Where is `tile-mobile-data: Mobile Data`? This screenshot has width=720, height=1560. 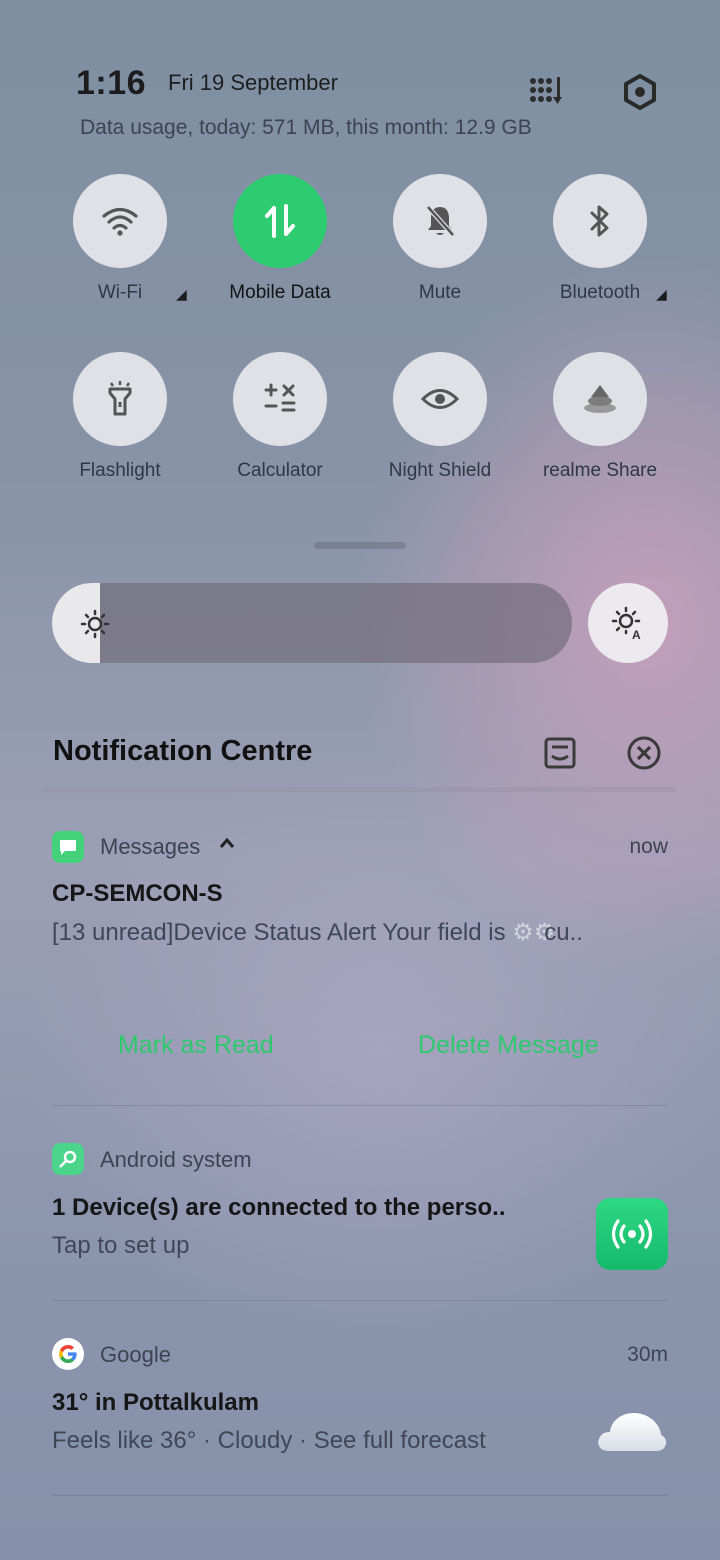
tile-mobile-data: Mobile Data is located at coordinates (280, 239).